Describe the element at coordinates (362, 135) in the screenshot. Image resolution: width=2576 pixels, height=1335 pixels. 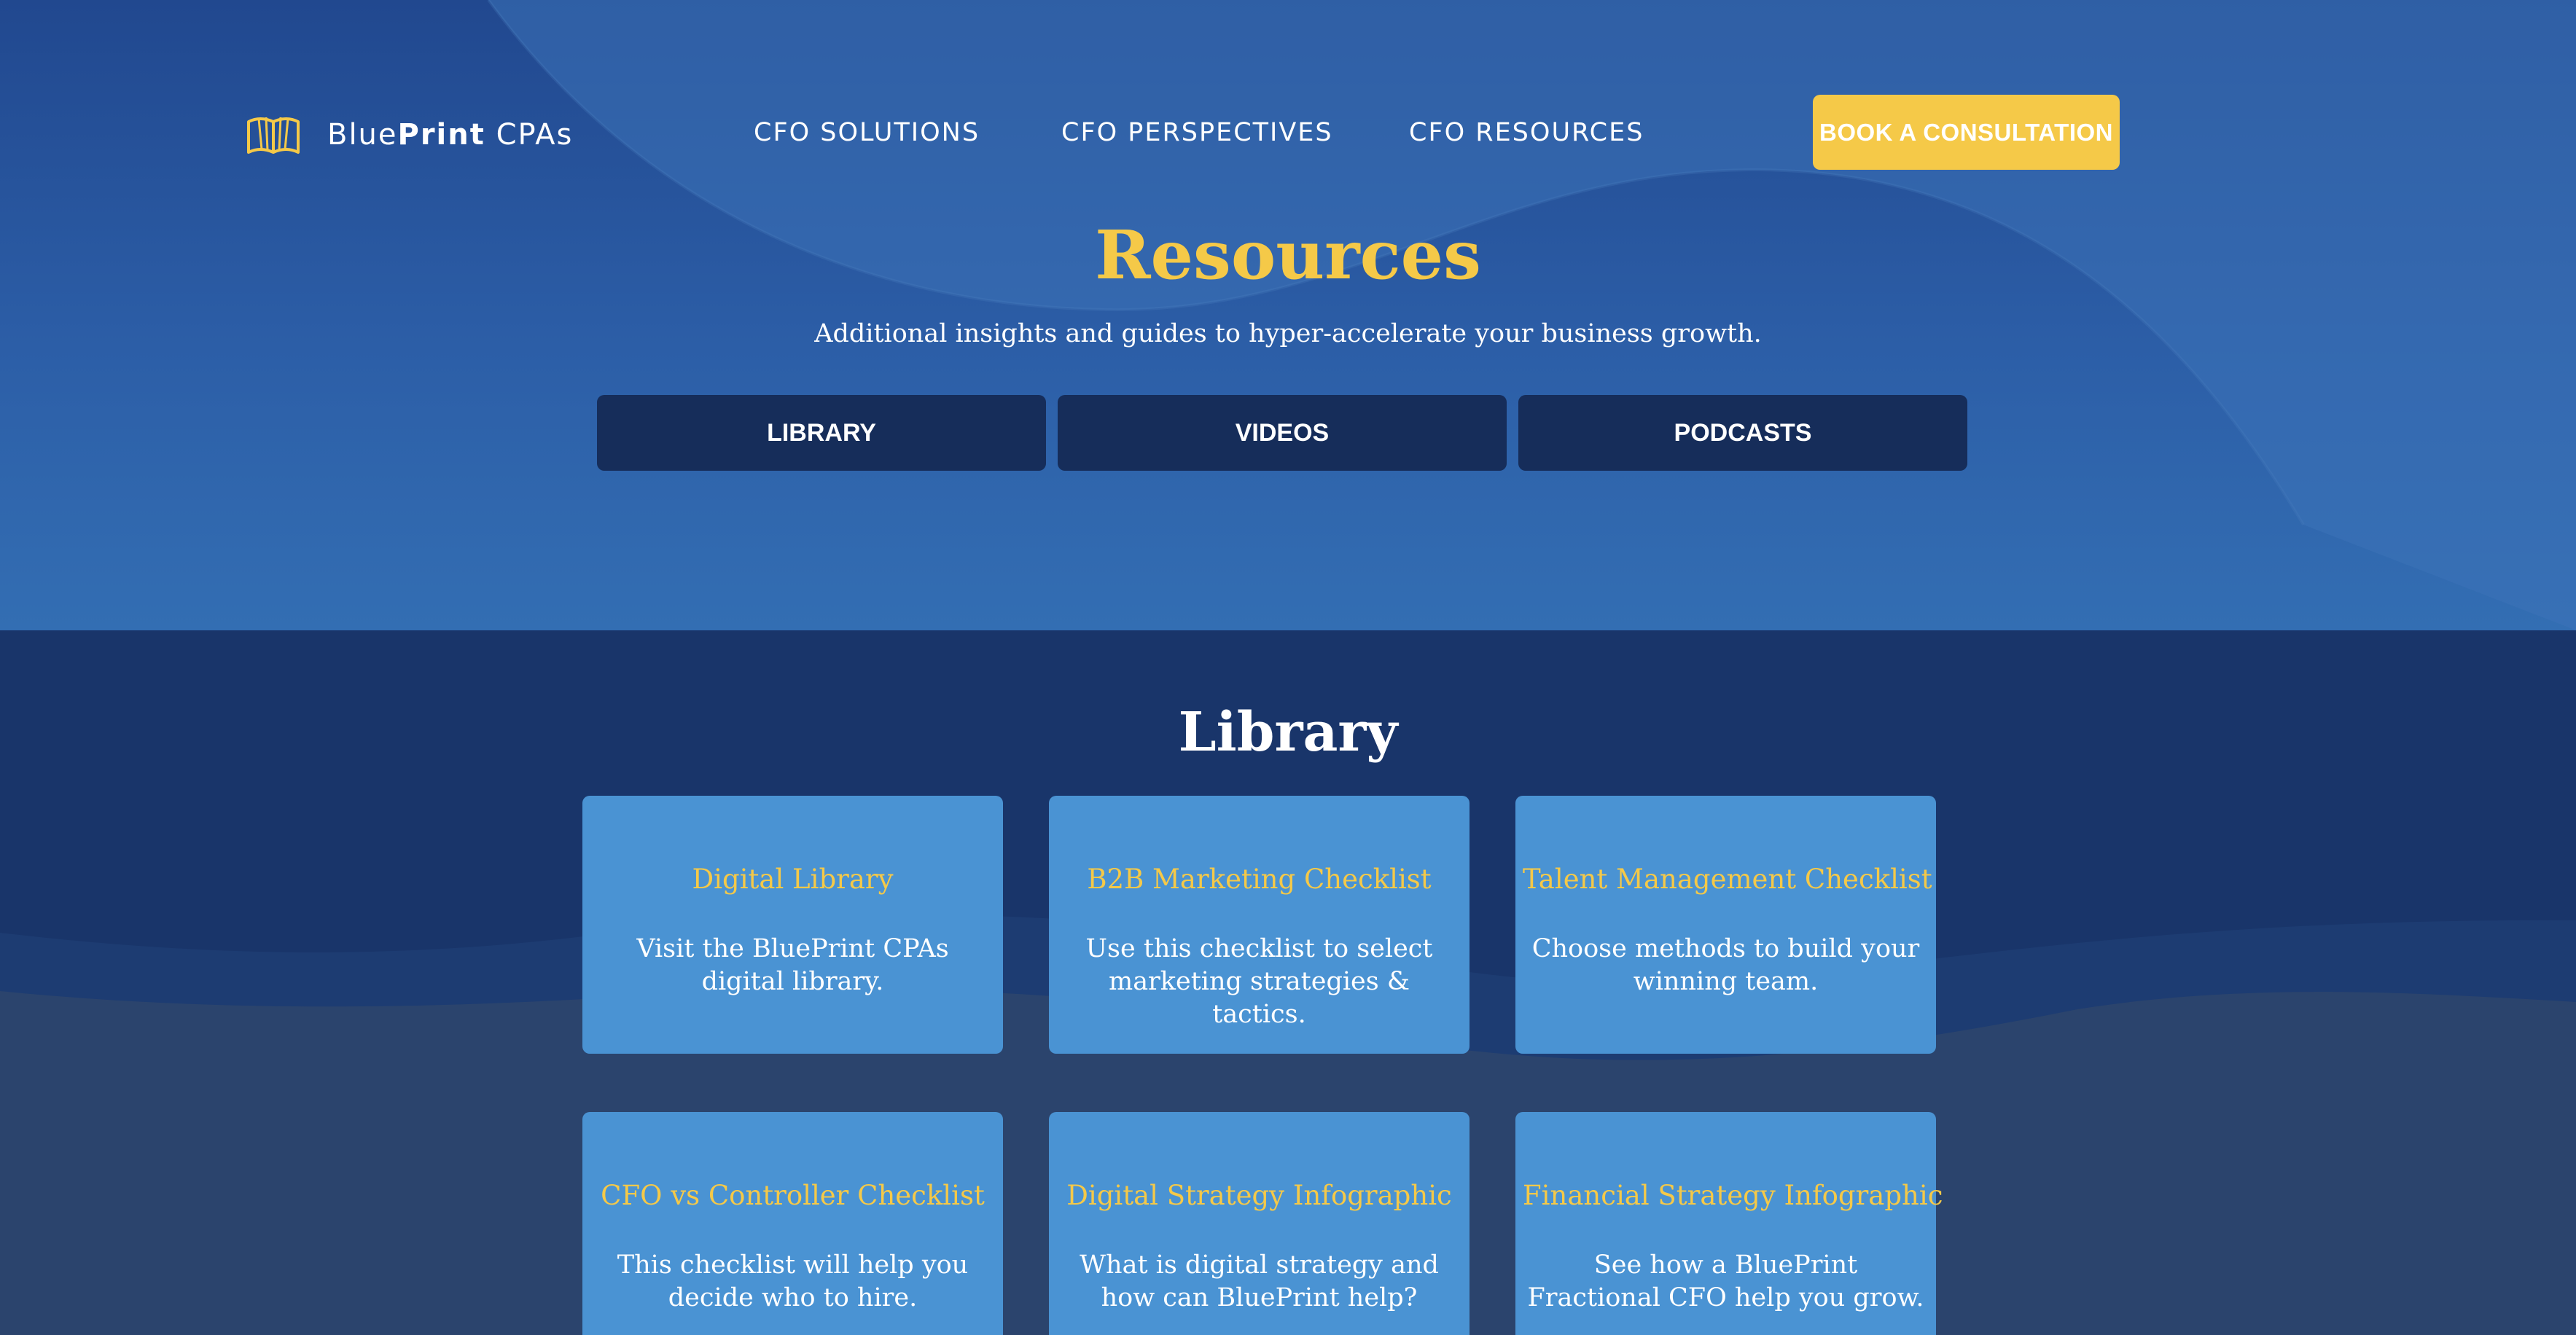
I see `brand-name-light: Blue` at that location.